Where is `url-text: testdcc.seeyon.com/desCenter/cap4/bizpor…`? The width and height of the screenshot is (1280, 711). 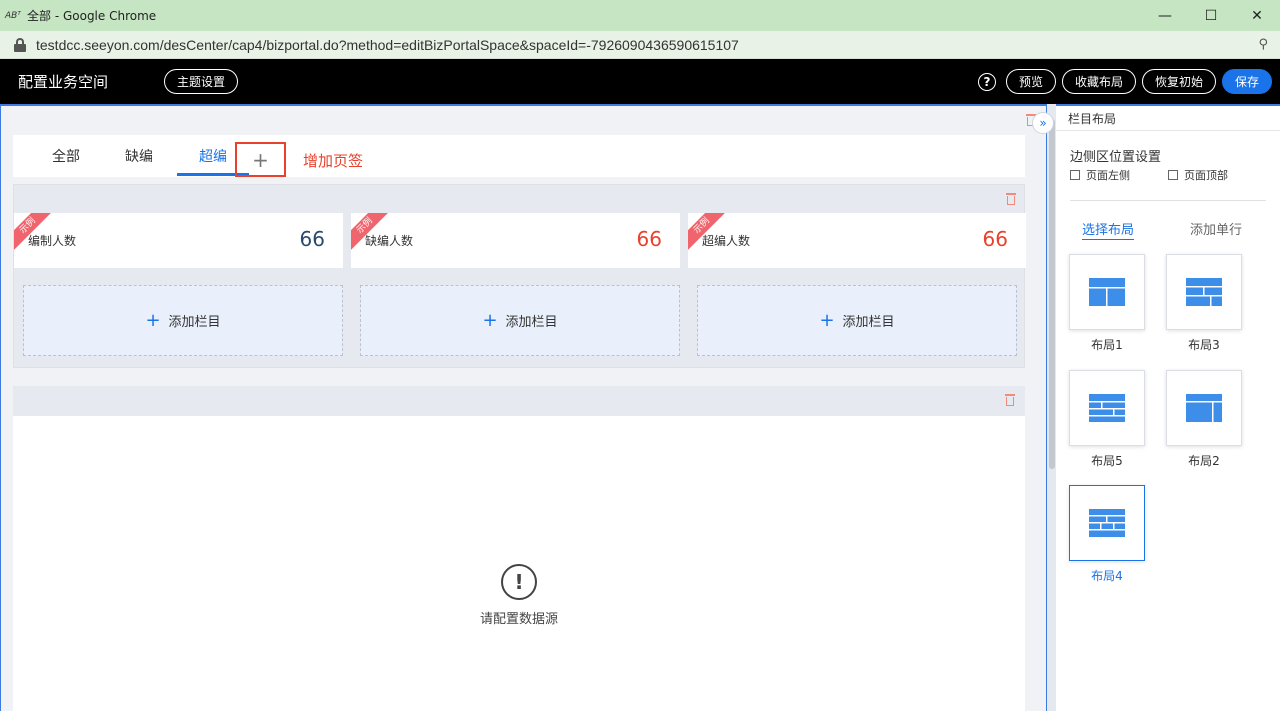
url-text: testdcc.seeyon.com/desCenter/cap4/bizpor… is located at coordinates (387, 45).